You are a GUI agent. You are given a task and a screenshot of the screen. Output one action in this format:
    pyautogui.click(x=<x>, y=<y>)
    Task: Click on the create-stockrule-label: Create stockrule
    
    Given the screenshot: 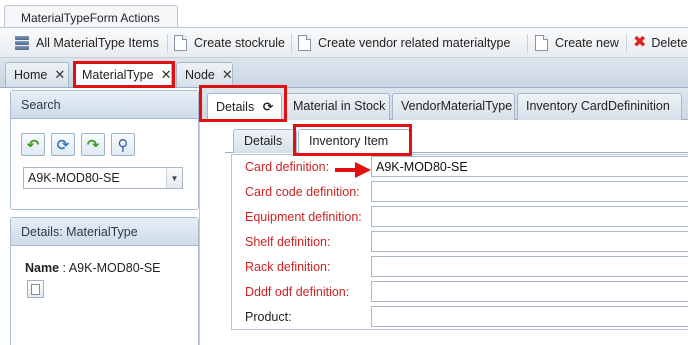 What is the action you would take?
    pyautogui.click(x=240, y=43)
    